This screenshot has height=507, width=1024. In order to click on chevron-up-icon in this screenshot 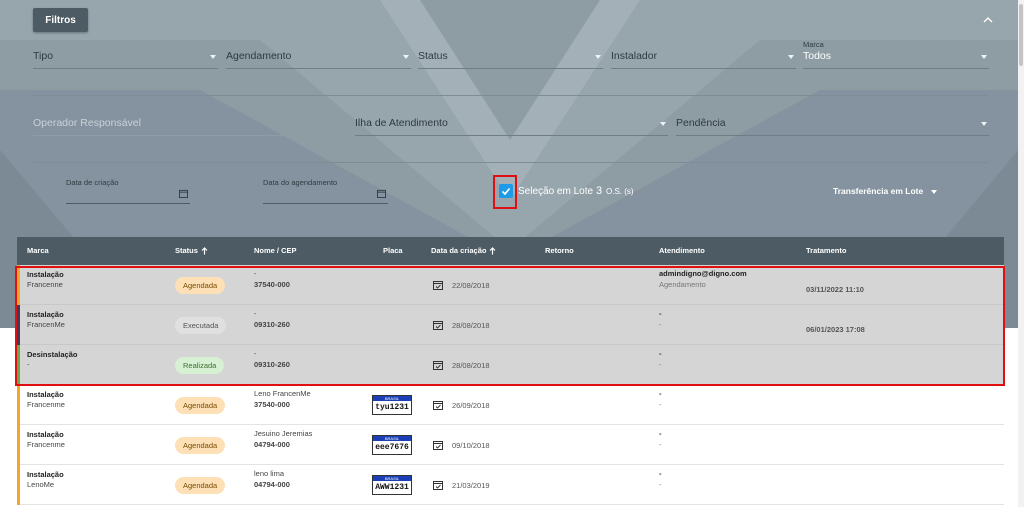, I will do `click(988, 20)`.